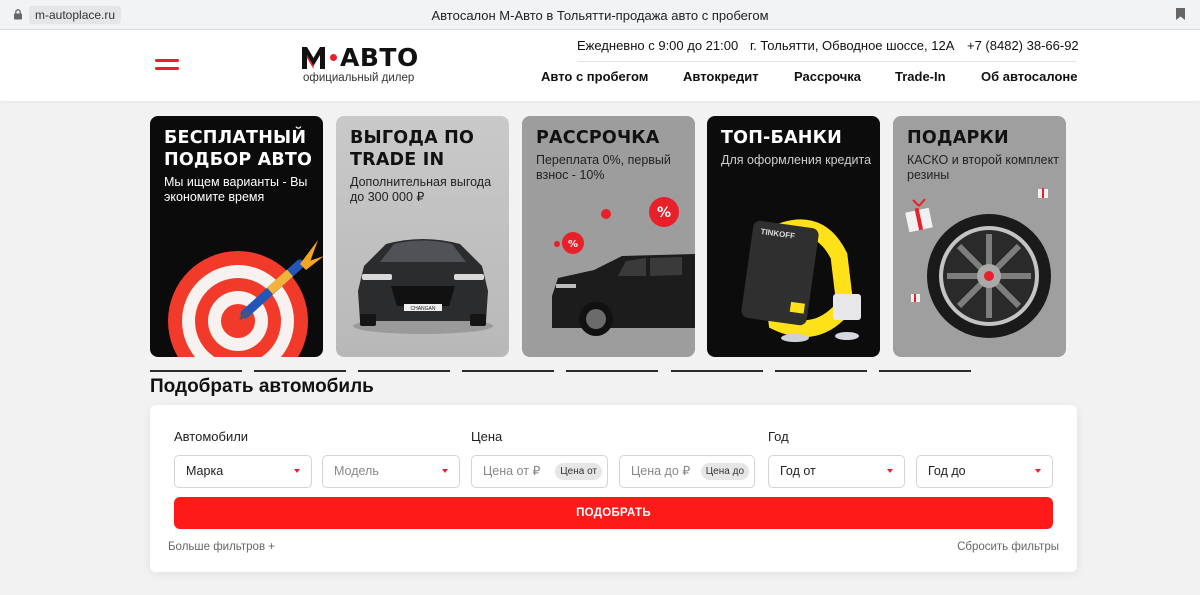 The width and height of the screenshot is (1200, 595). Describe the element at coordinates (167, 66) in the screenshot. I see `menu-icon` at that location.